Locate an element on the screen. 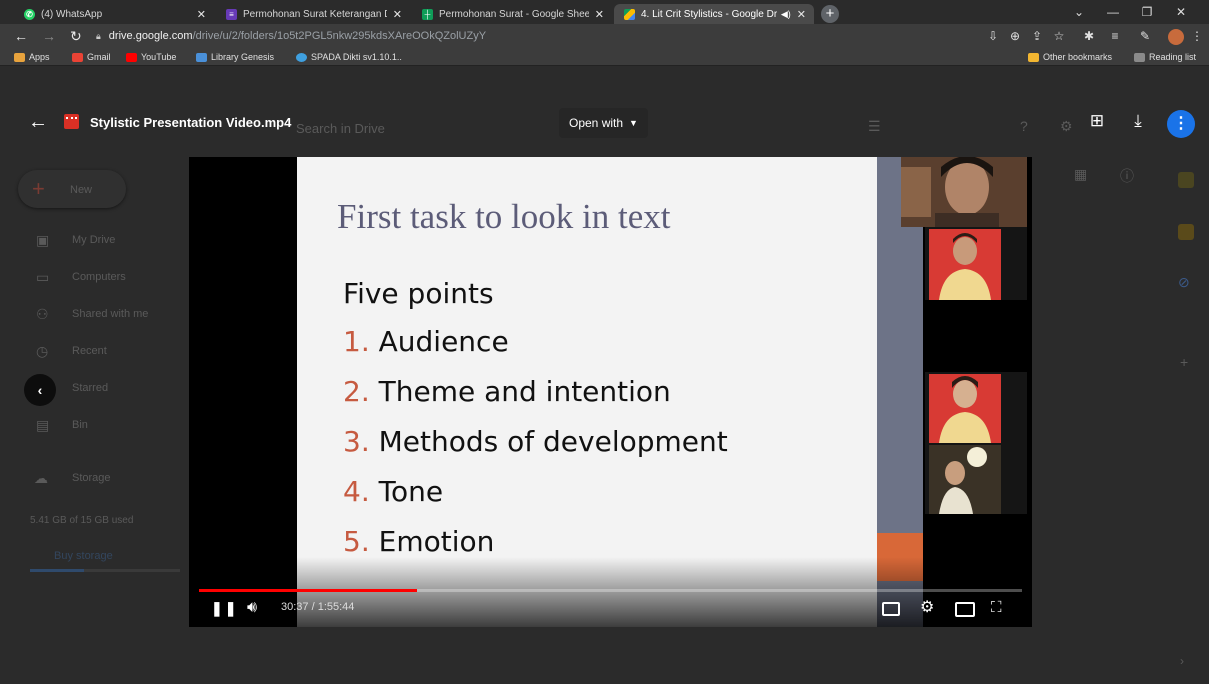 This screenshot has width=1209, height=684. controls-gradient is located at coordinates (610, 592).